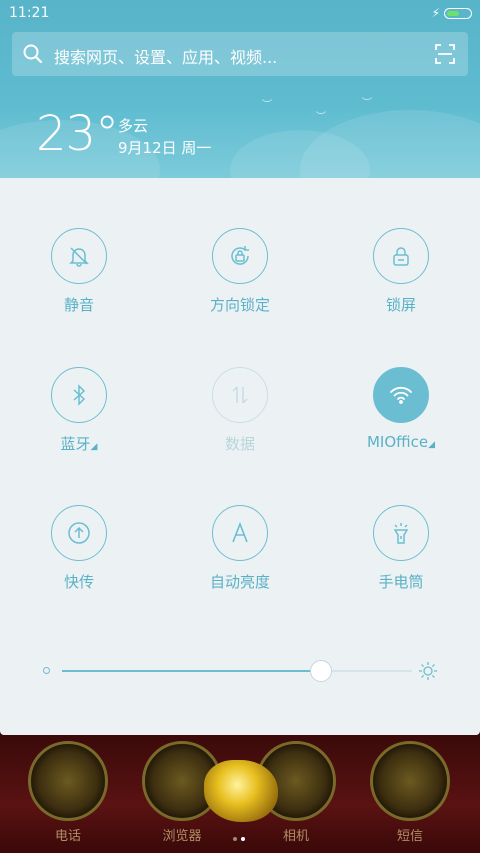 This screenshot has width=480, height=853. I want to click on rotation-lock-icon, so click(240, 255).